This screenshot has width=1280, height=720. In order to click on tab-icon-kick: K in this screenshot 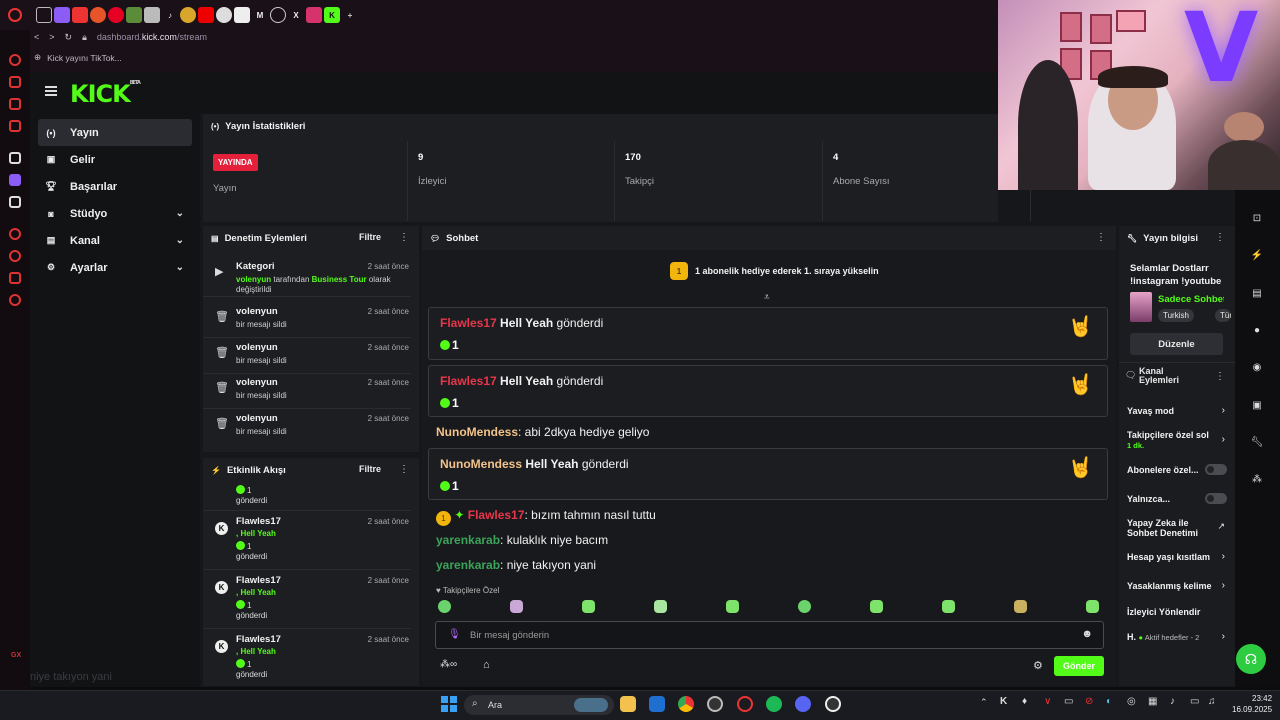, I will do `click(332, 15)`.